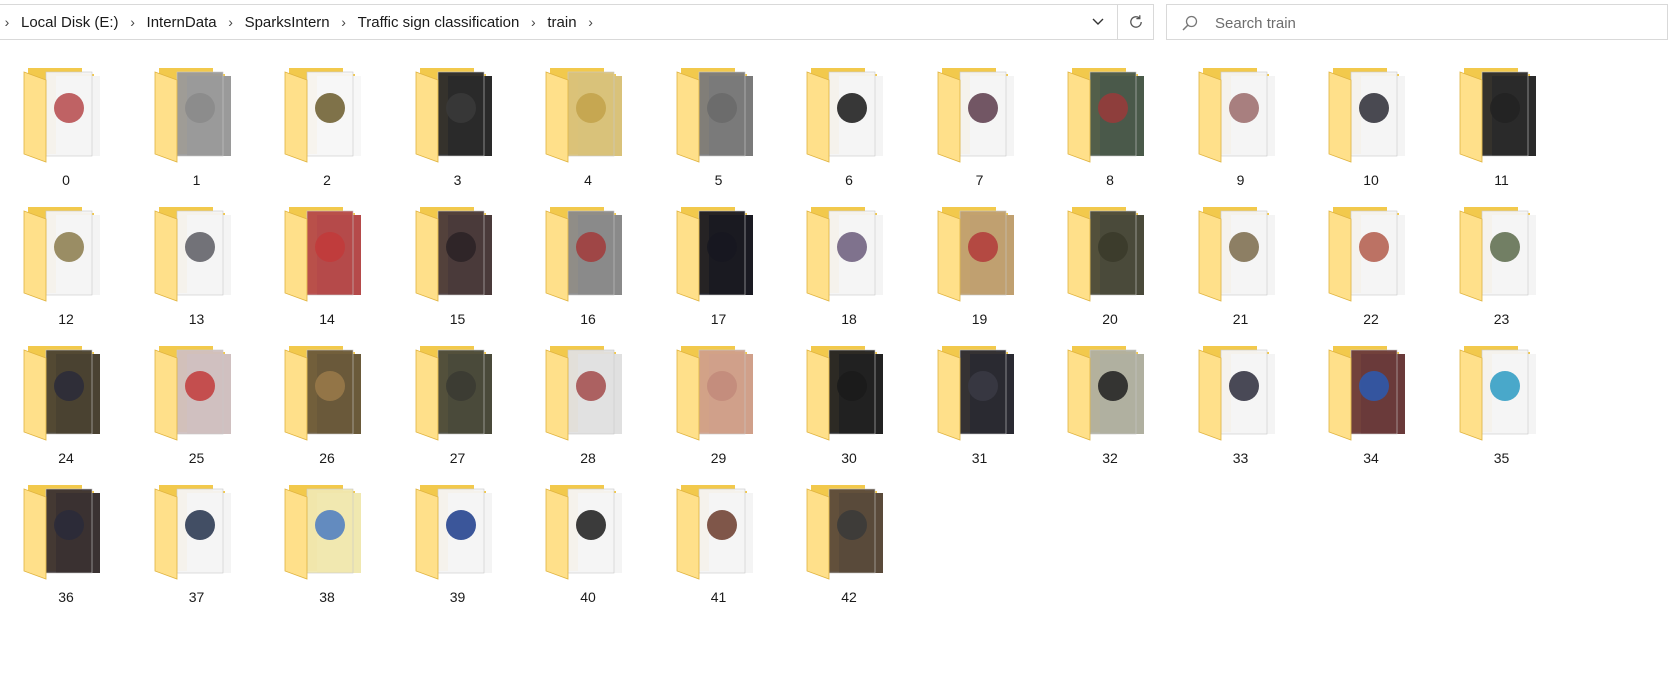 The image size is (1669, 675). I want to click on folder-item: 19, so click(979, 266).